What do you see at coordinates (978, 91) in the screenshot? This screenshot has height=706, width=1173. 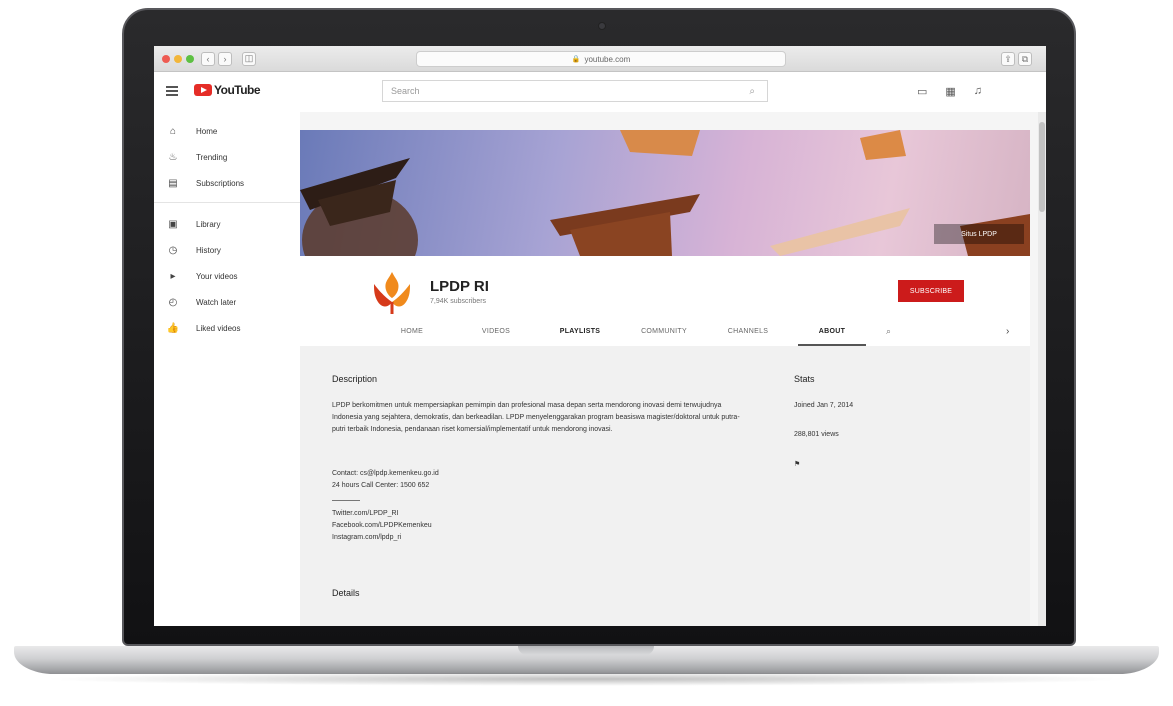 I see `notifications-bell-icon: ♫` at bounding box center [978, 91].